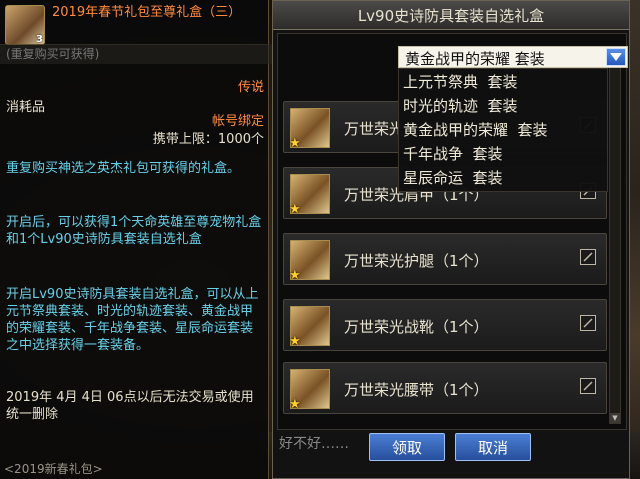 Image resolution: width=640 pixels, height=479 pixels. Describe the element at coordinates (407, 447) in the screenshot. I see `claim-button: 领取` at that location.